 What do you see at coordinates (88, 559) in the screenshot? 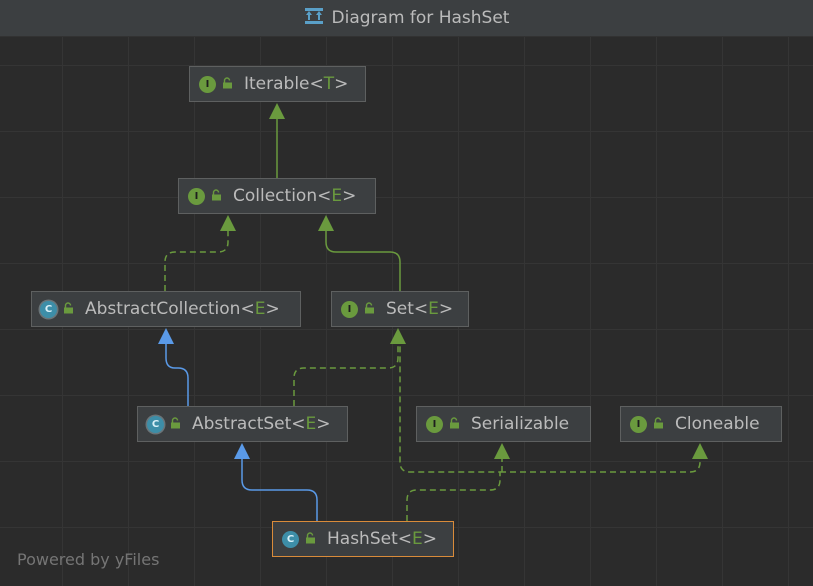
I see `powered-by-label: Powered by yFiles` at bounding box center [88, 559].